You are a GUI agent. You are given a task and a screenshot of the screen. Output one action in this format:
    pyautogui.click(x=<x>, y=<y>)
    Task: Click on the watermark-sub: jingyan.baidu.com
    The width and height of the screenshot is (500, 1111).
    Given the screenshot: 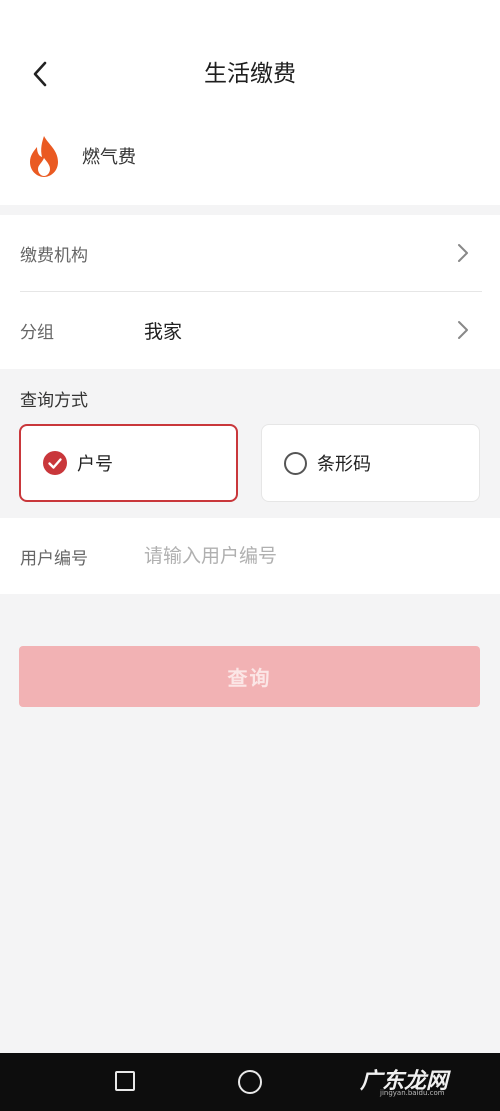 What is the action you would take?
    pyautogui.click(x=412, y=1093)
    